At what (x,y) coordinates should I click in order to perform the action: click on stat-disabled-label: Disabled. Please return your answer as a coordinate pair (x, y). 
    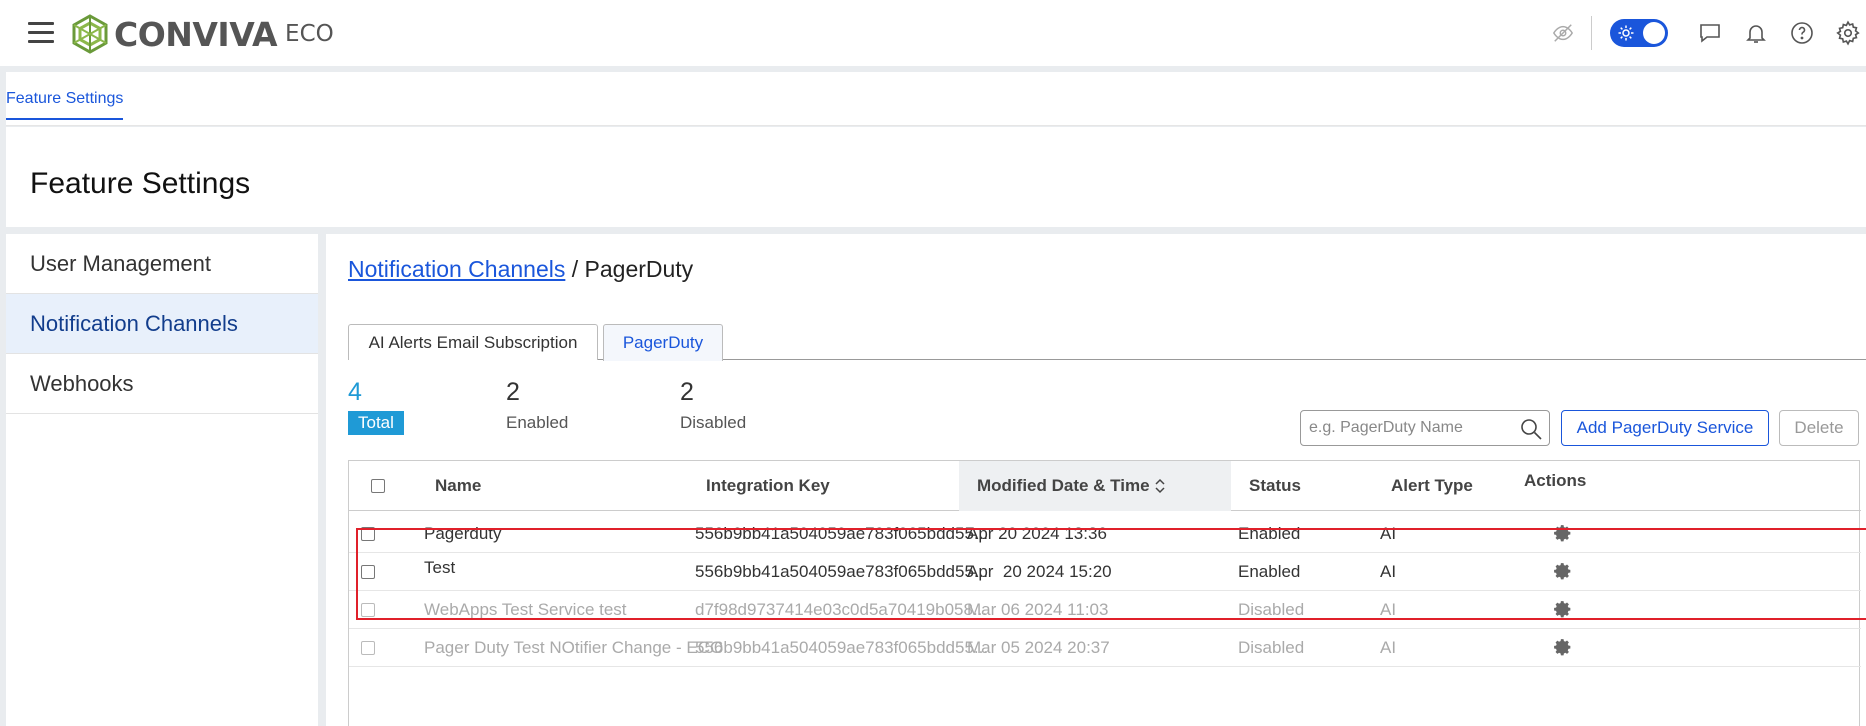
    Looking at the image, I should click on (713, 422).